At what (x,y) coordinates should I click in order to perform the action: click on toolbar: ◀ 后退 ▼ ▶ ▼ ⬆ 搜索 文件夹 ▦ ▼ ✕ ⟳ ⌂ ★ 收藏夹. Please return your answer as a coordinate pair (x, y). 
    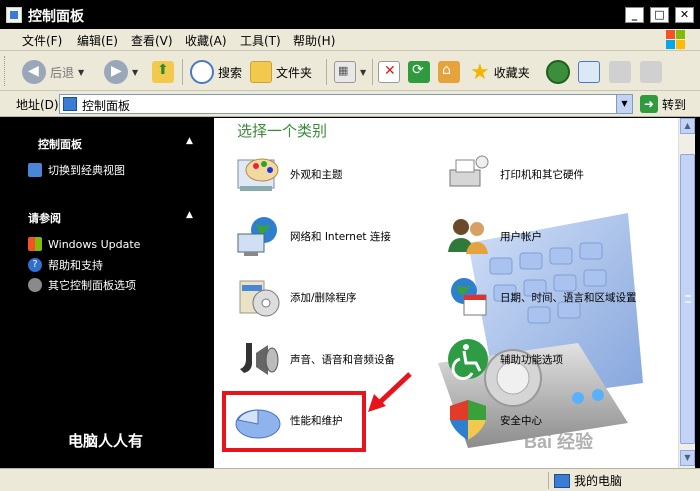
    Looking at the image, I should click on (350, 71).